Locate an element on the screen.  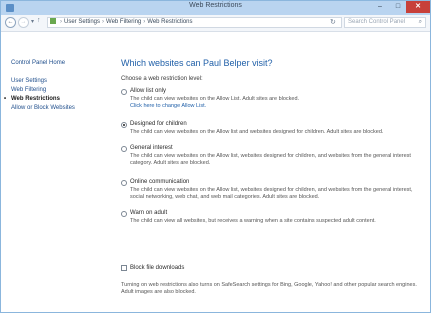
search-input: Search Control Panel ⌕ is located at coordinates (385, 22).